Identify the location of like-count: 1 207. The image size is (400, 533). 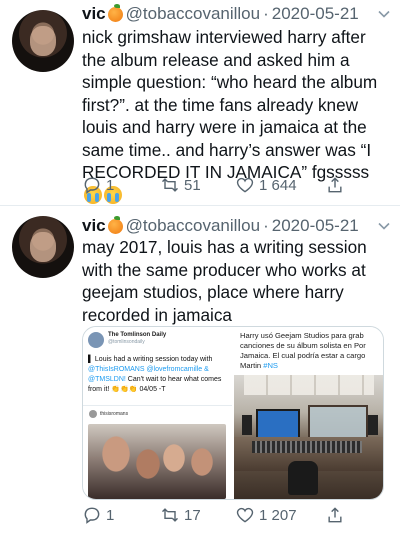
(278, 515).